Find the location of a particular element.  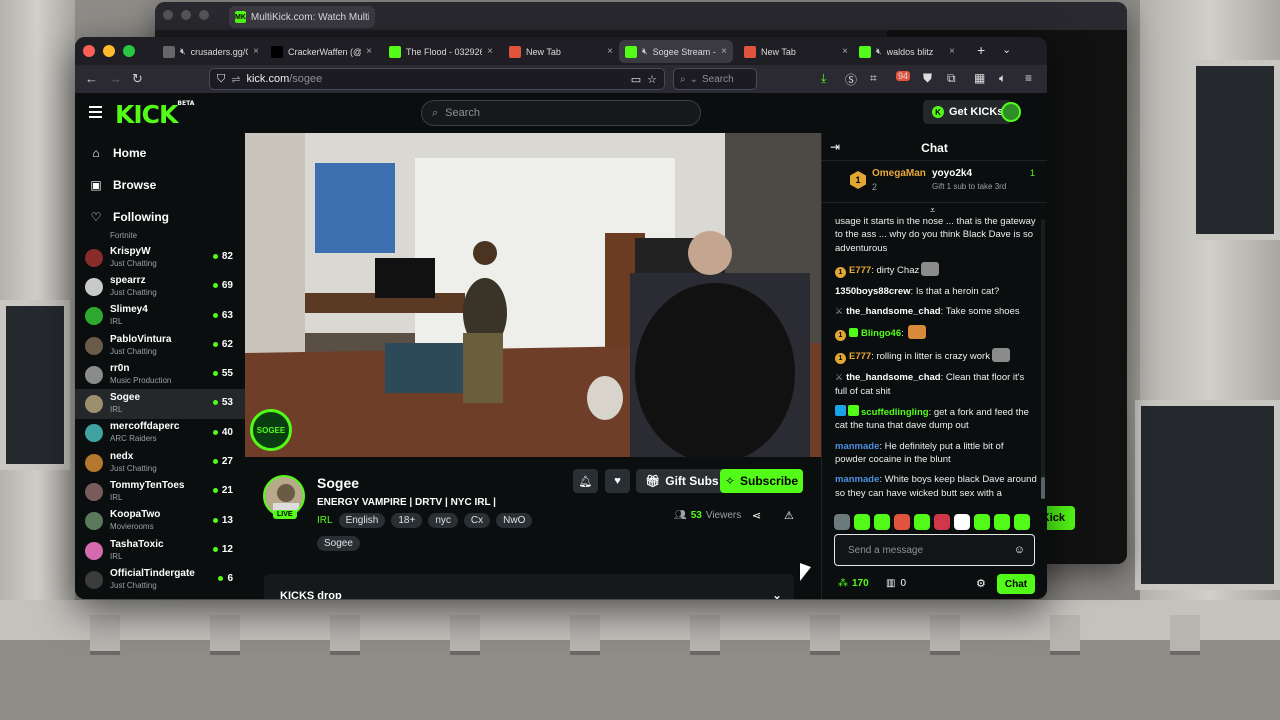

following-item: Sogee IRL 53 is located at coordinates (160, 404).